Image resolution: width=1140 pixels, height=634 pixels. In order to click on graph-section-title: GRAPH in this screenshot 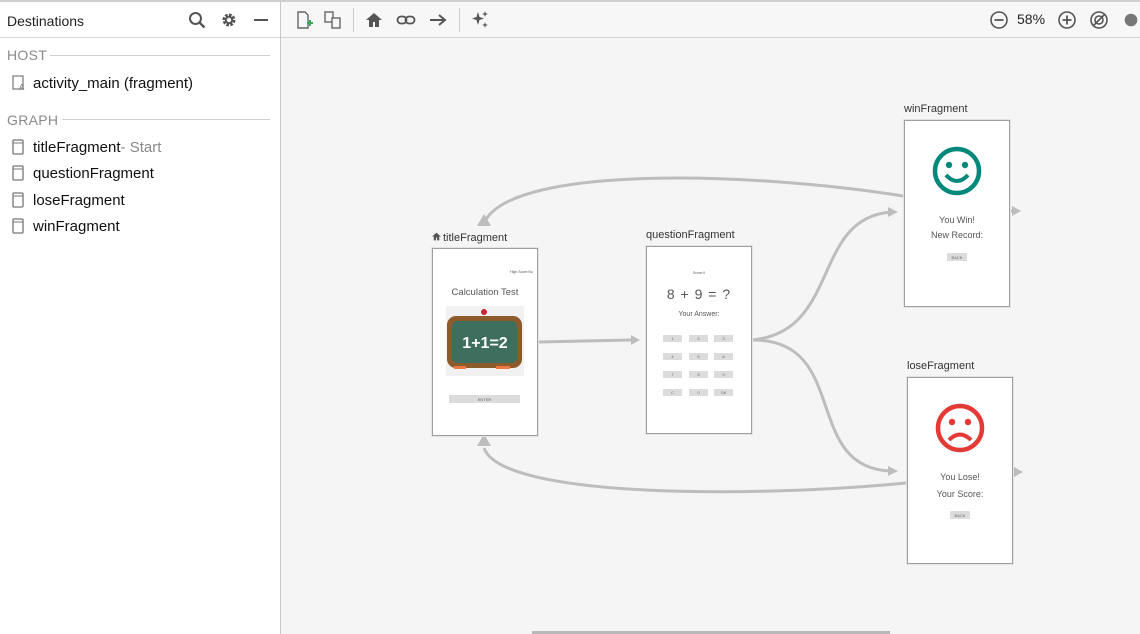, I will do `click(33, 120)`.